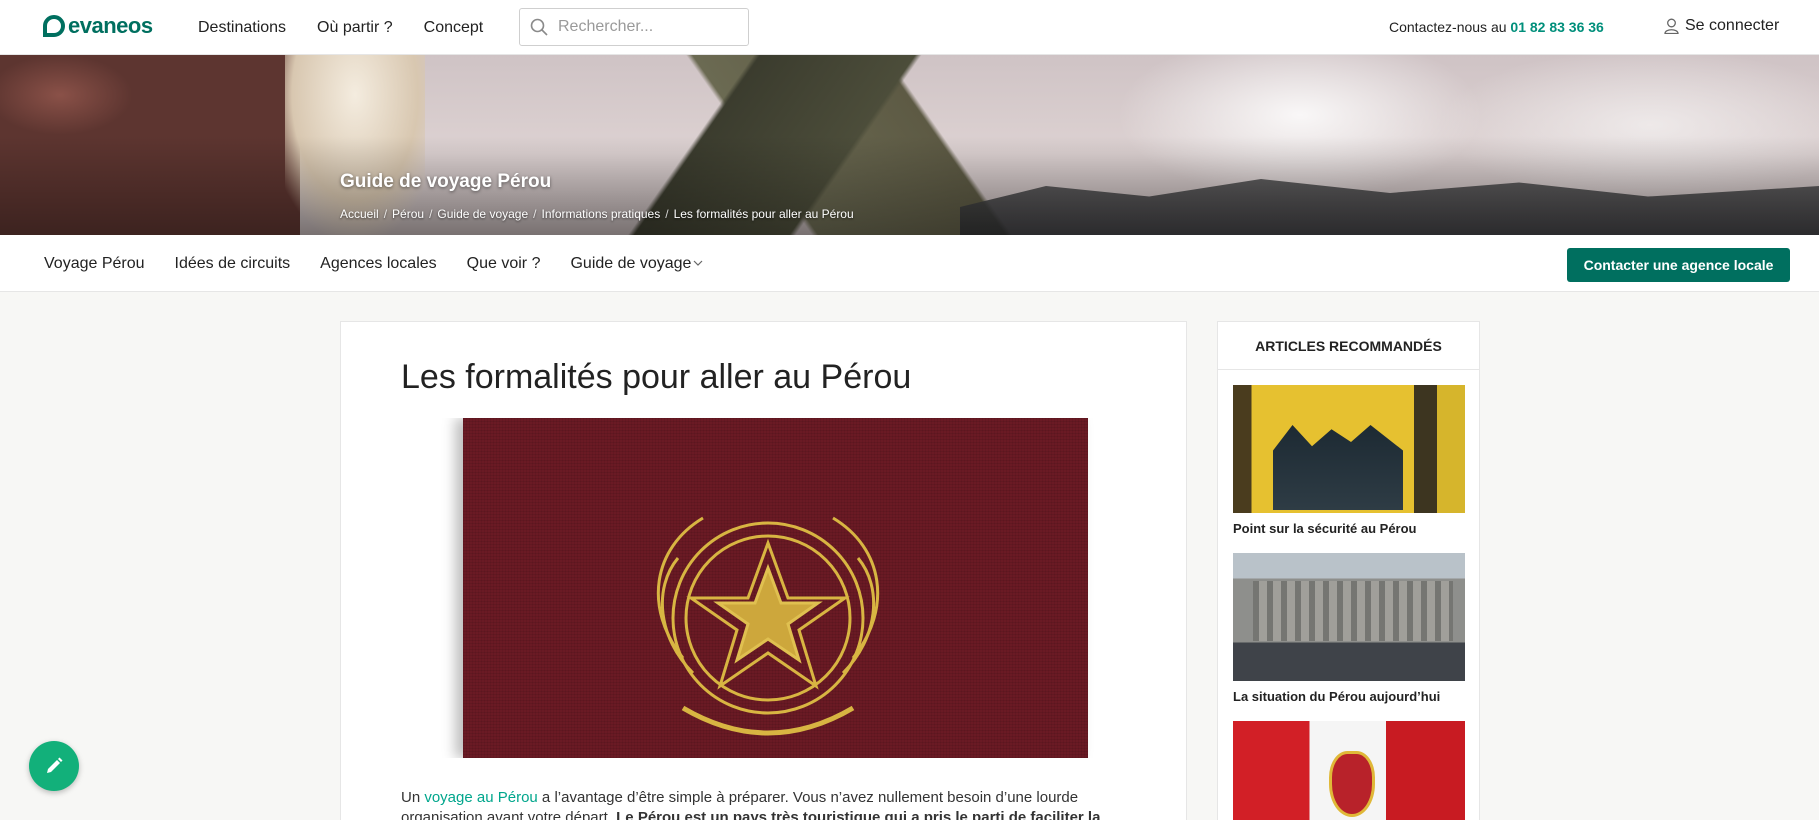 The width and height of the screenshot is (1819, 820). Describe the element at coordinates (1349, 528) in the screenshot. I see `recommended-caption: Point sur la sécurité au Pérou` at that location.